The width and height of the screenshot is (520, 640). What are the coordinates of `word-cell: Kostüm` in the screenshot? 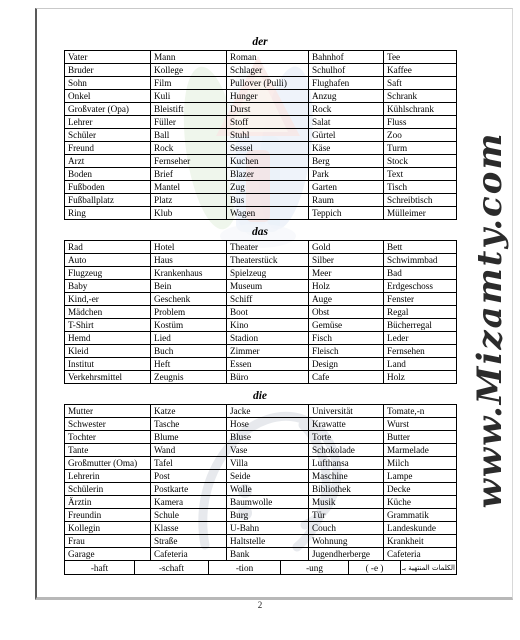 It's located at (188, 325).